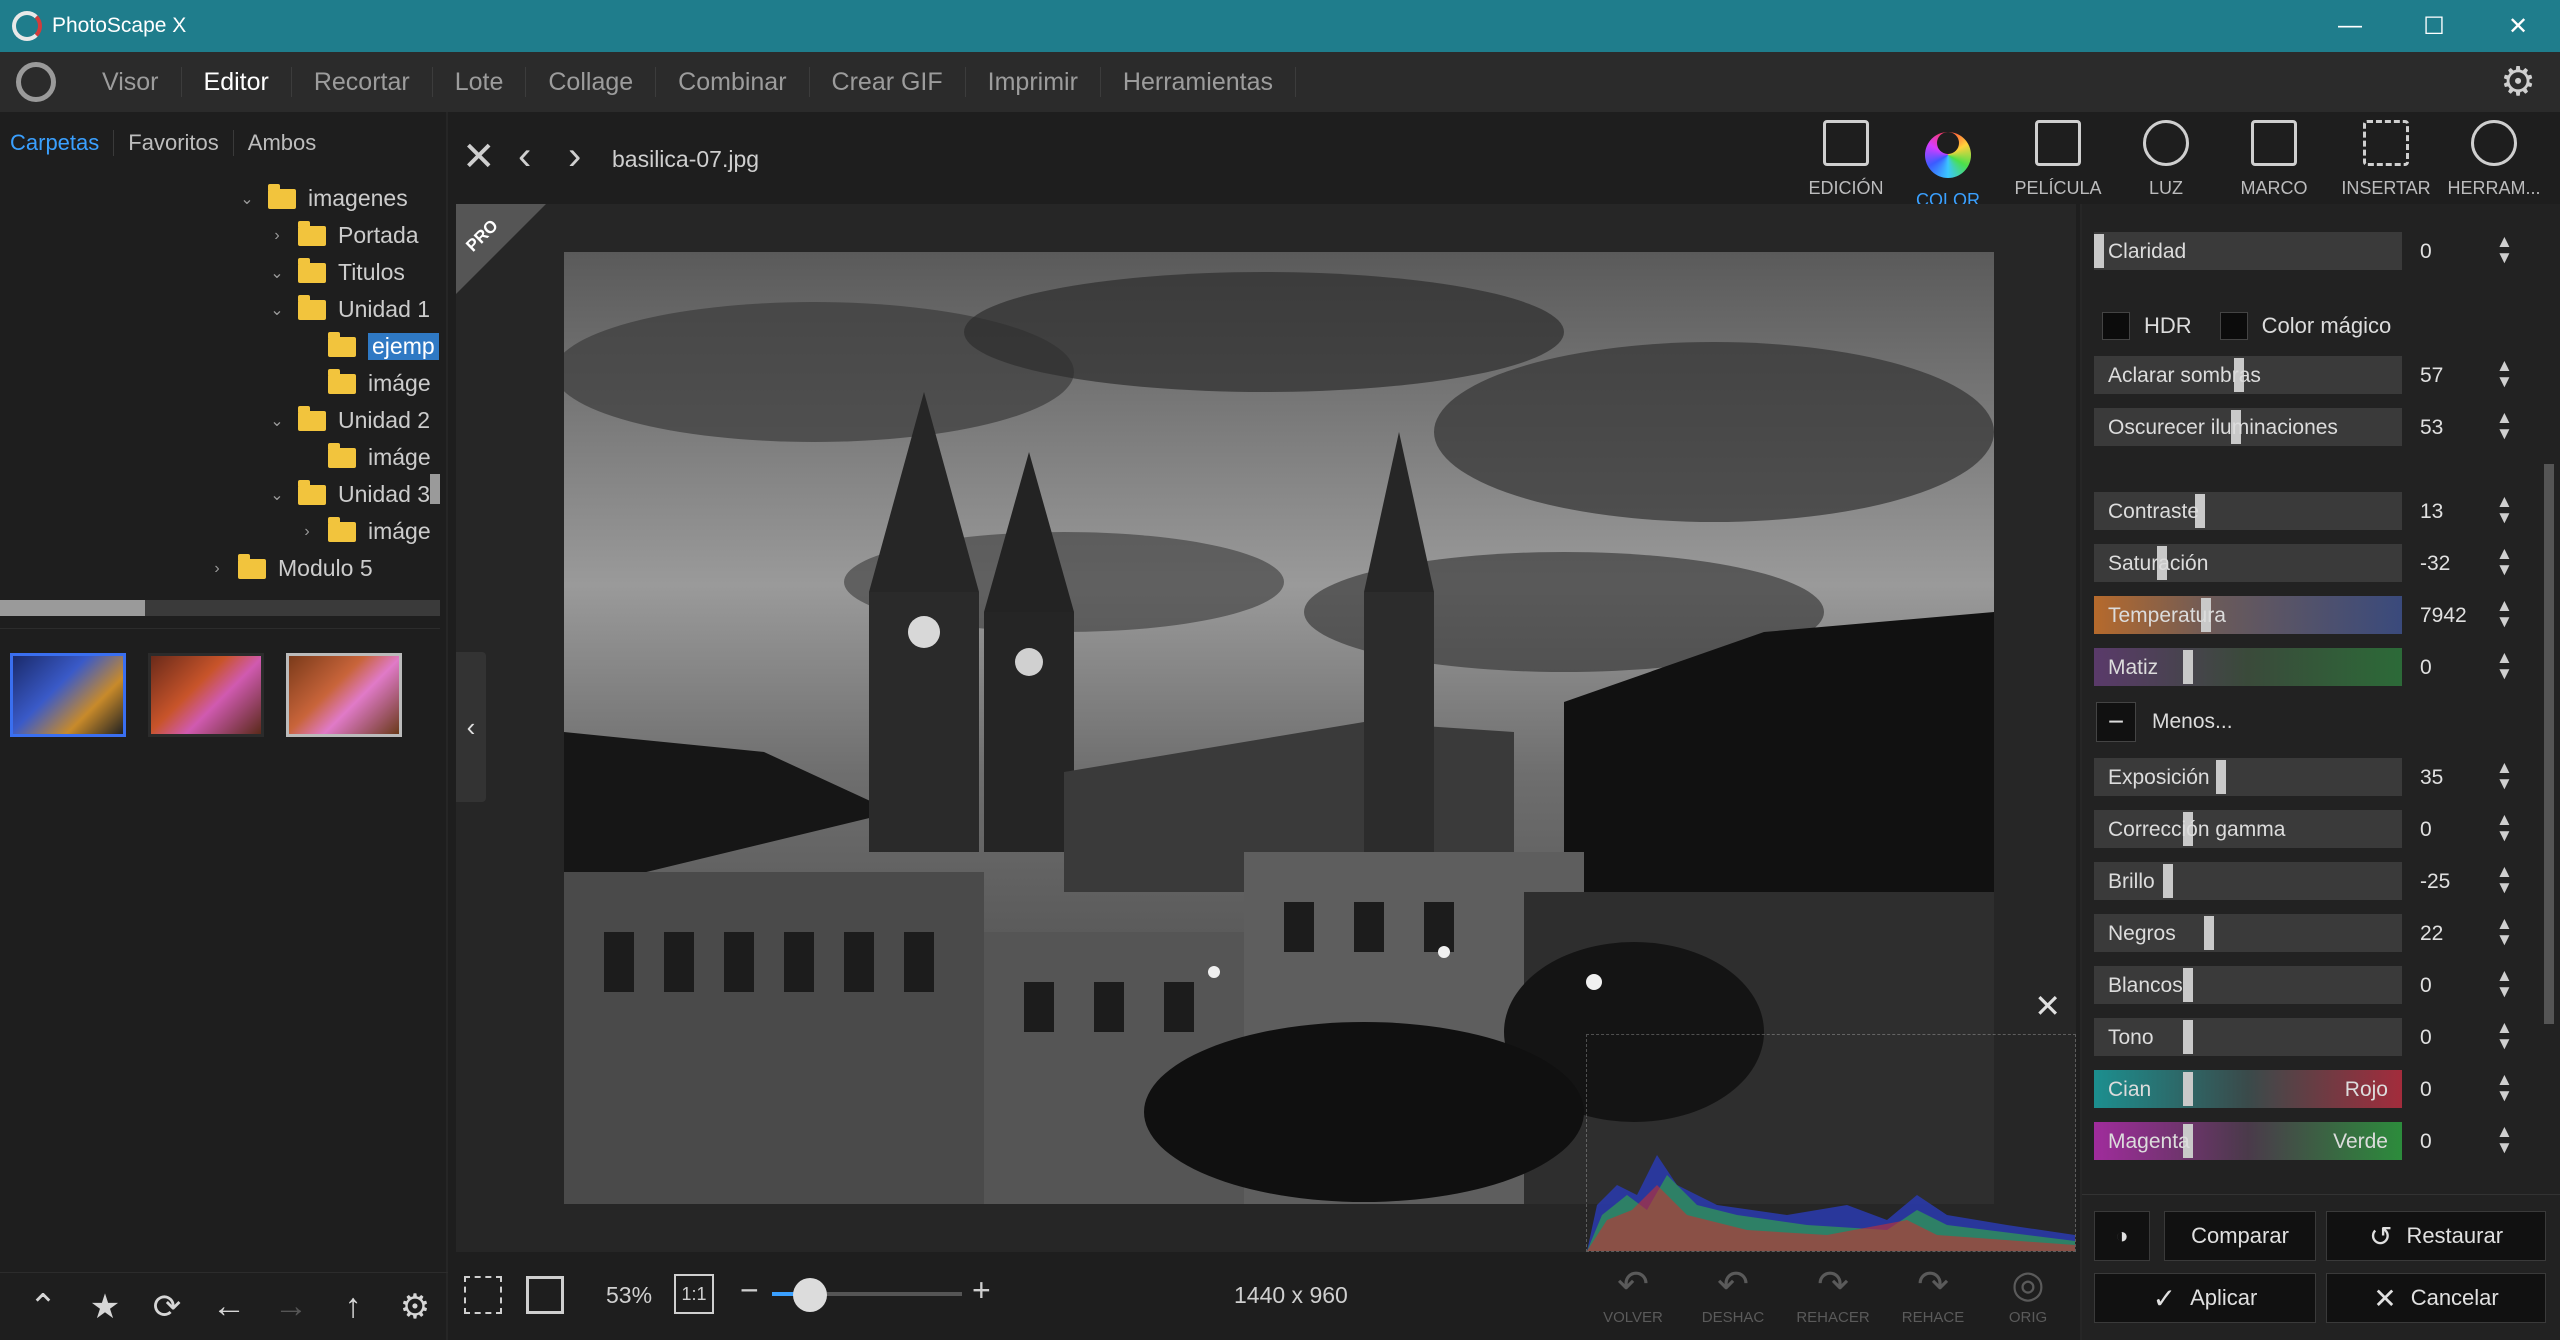  I want to click on slider-tono: Tono 0 ▲ ▼, so click(2304, 1037).